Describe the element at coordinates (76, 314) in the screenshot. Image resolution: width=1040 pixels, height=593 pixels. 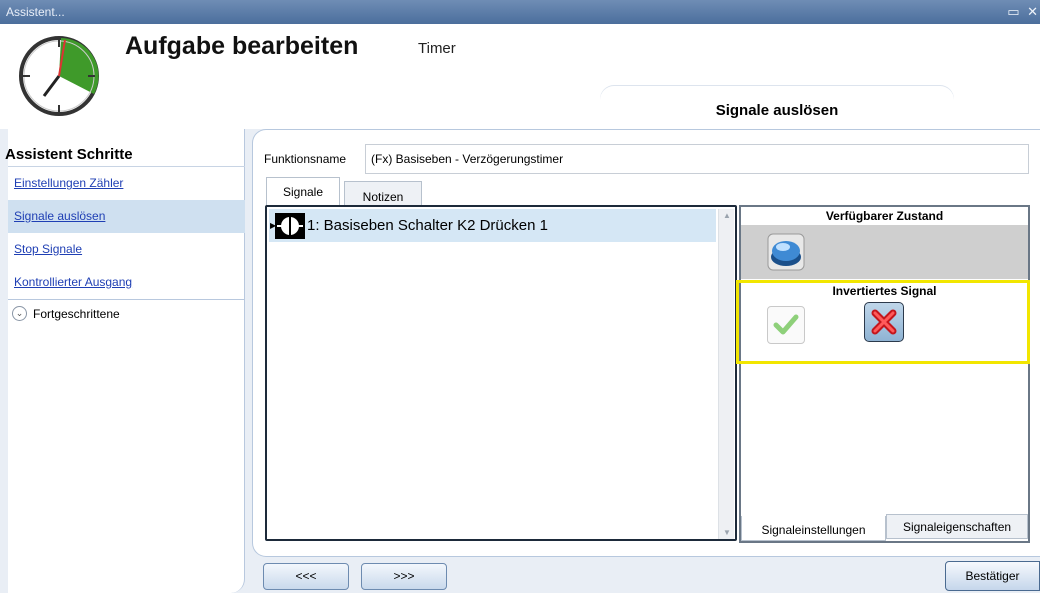
I see `expander-label: Fortgeschrittene` at that location.